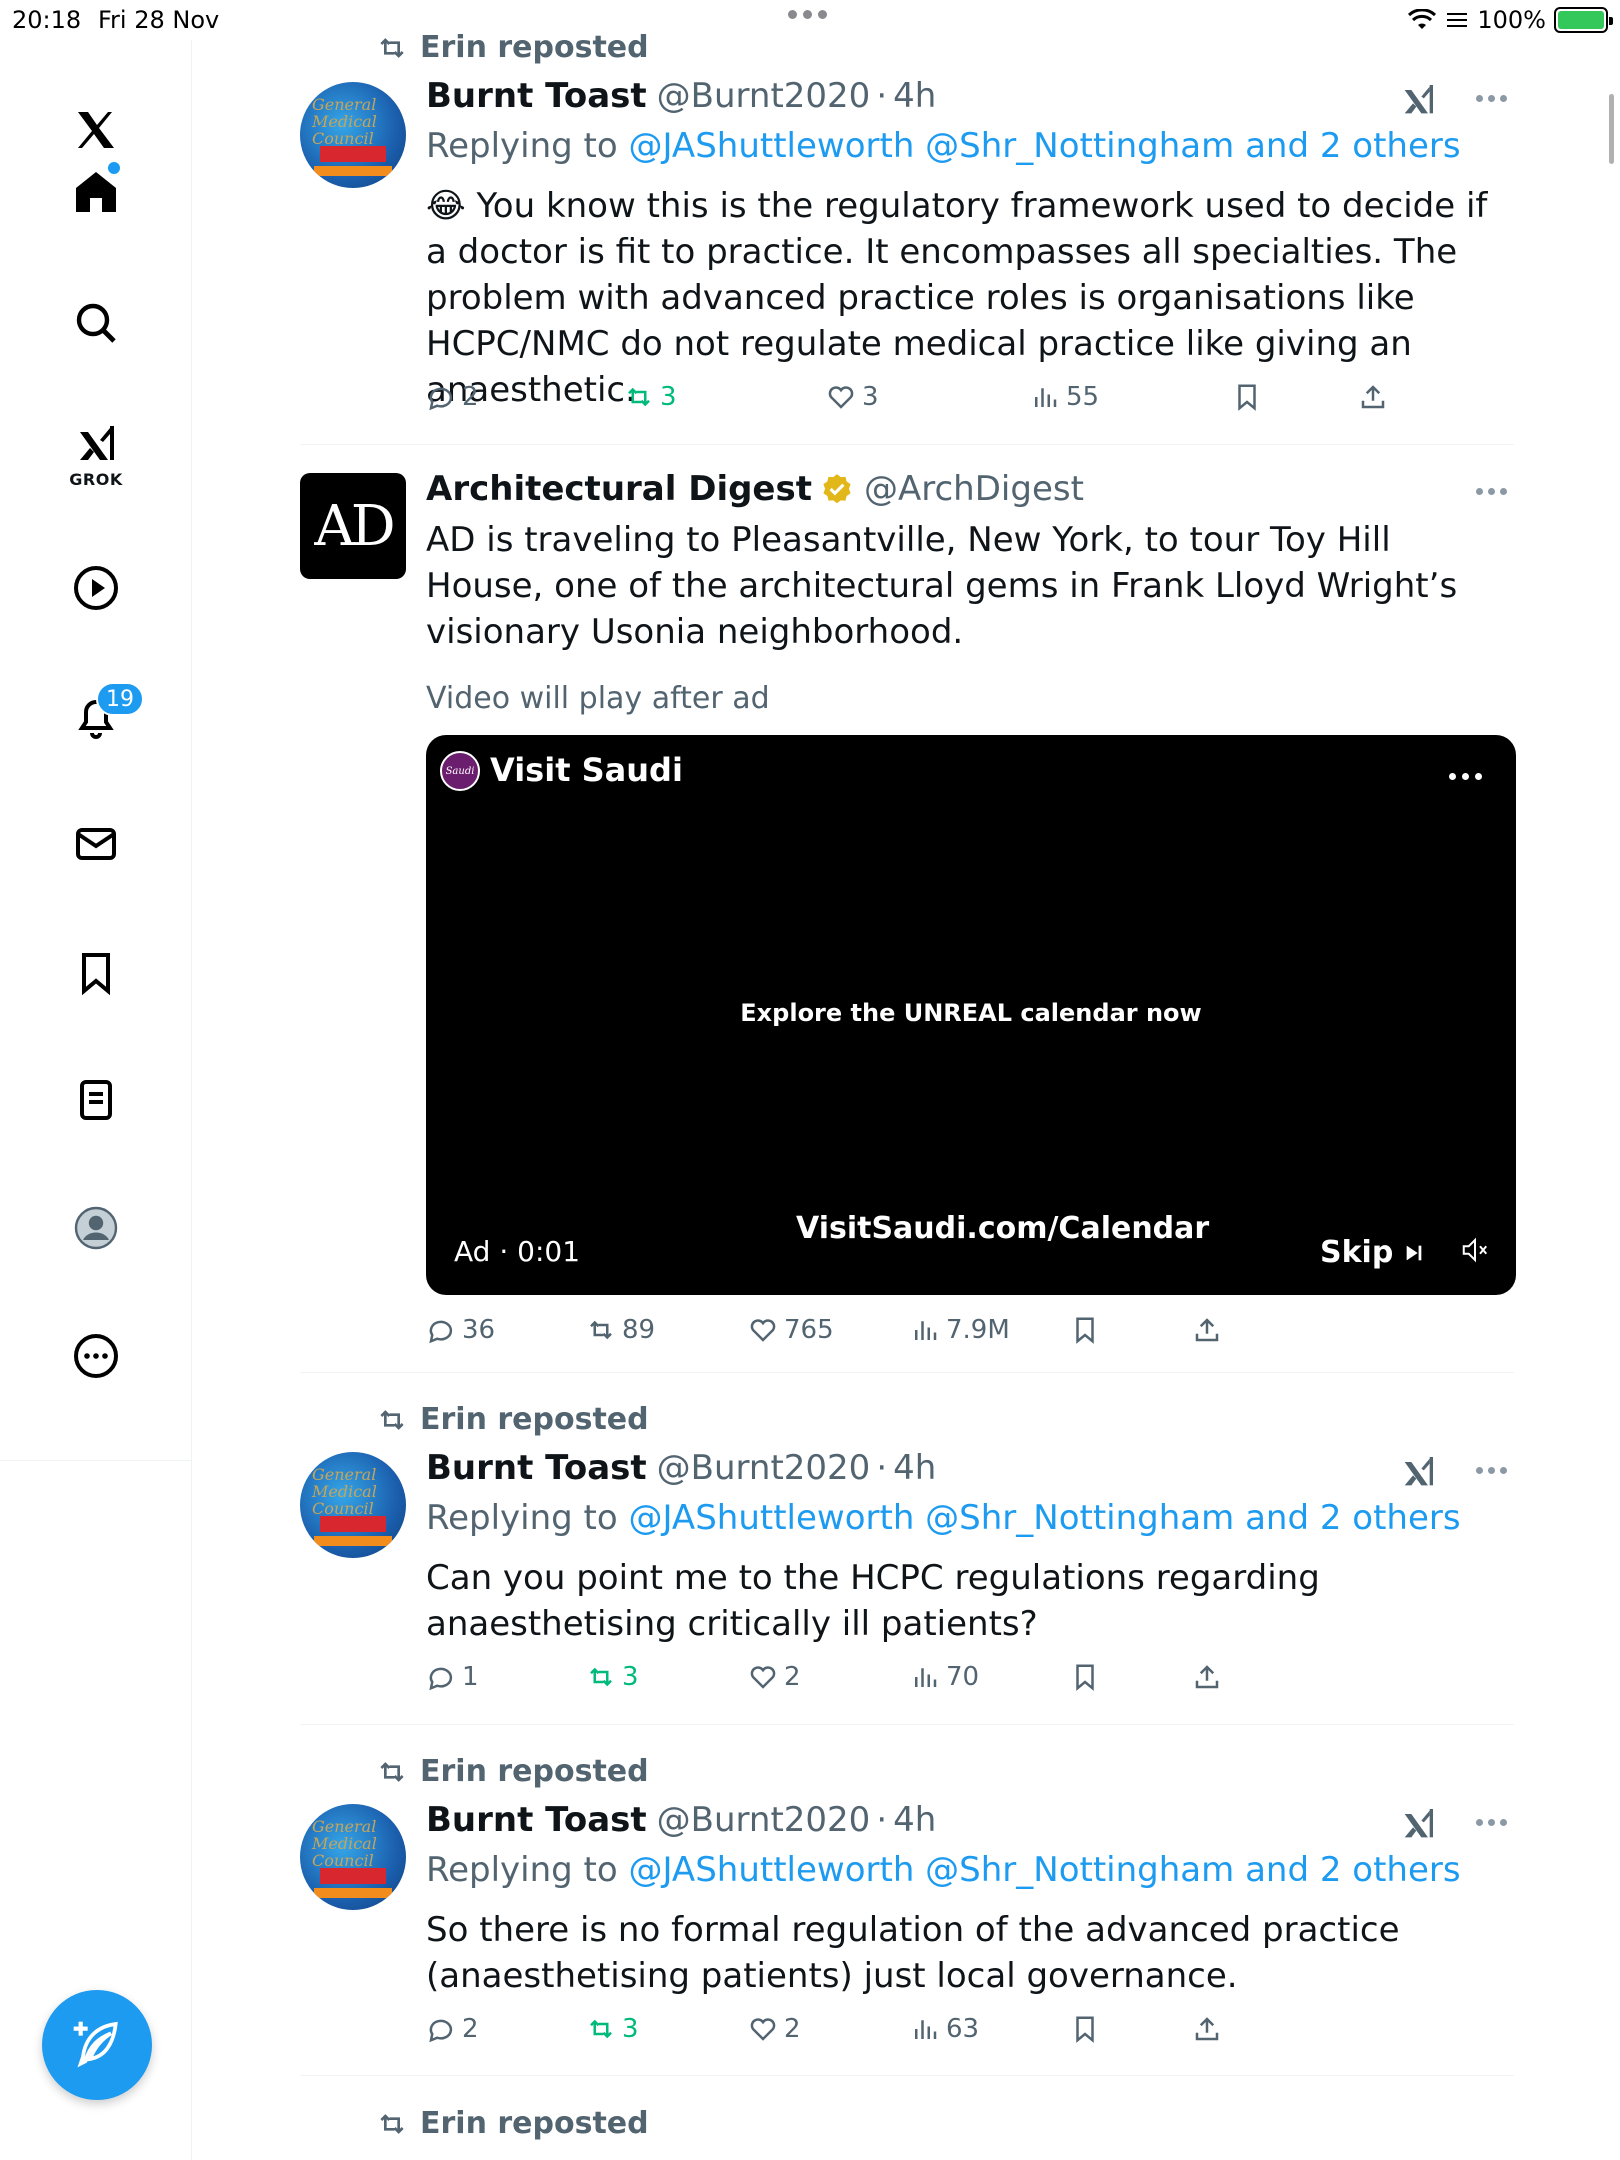 This screenshot has width=1620, height=2160. I want to click on status-indicators: 100%, so click(1510, 20).